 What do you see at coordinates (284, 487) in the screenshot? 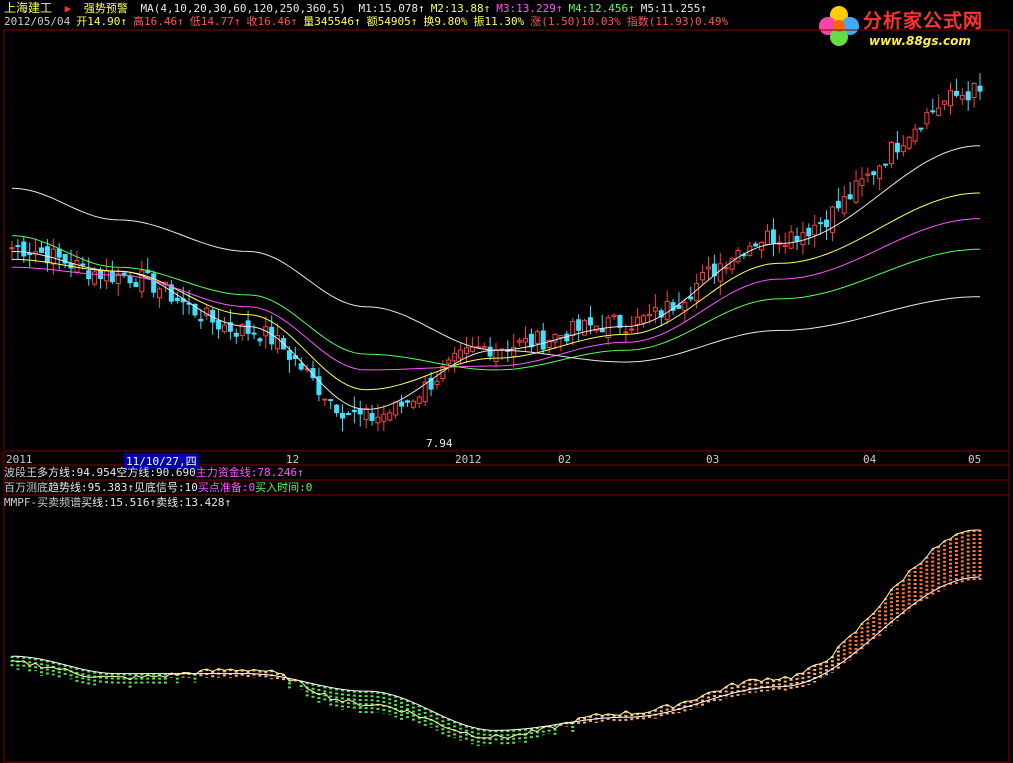
I see `panel-baiwan-item-4: 买入时间:0` at bounding box center [284, 487].